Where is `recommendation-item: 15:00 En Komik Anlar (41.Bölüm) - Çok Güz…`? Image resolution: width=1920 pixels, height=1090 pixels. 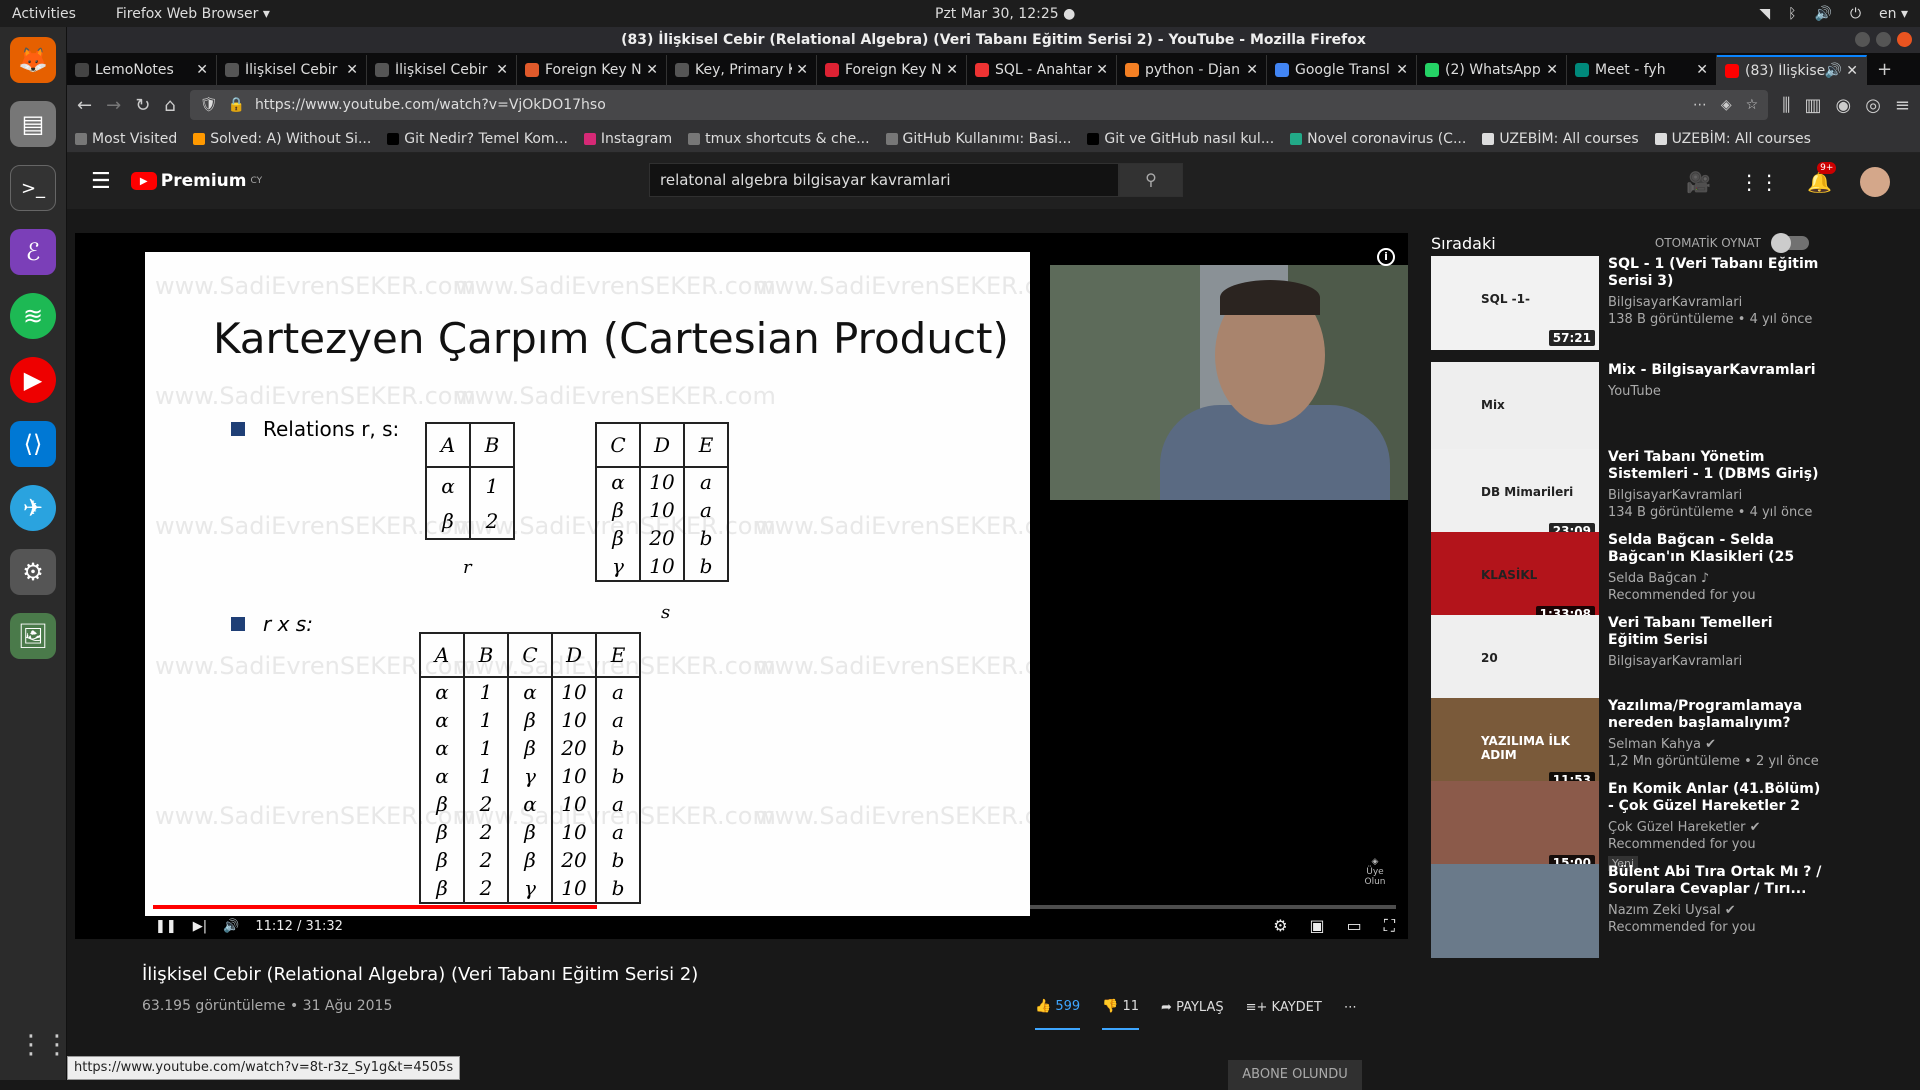 recommendation-item: 15:00 En Komik Anlar (41.Bölüm) - Çok Güz… is located at coordinates (1631, 828).